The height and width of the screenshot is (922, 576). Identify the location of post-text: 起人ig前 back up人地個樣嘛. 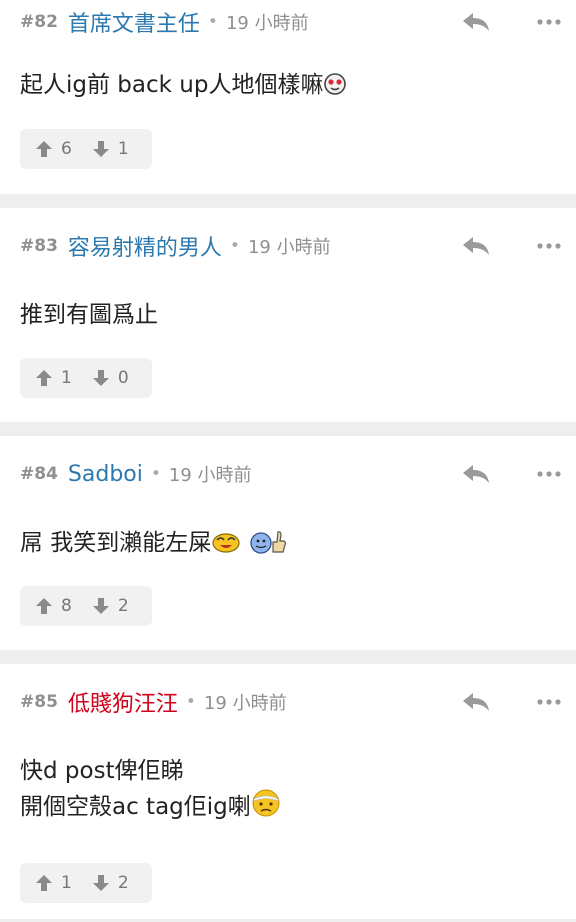
(172, 85).